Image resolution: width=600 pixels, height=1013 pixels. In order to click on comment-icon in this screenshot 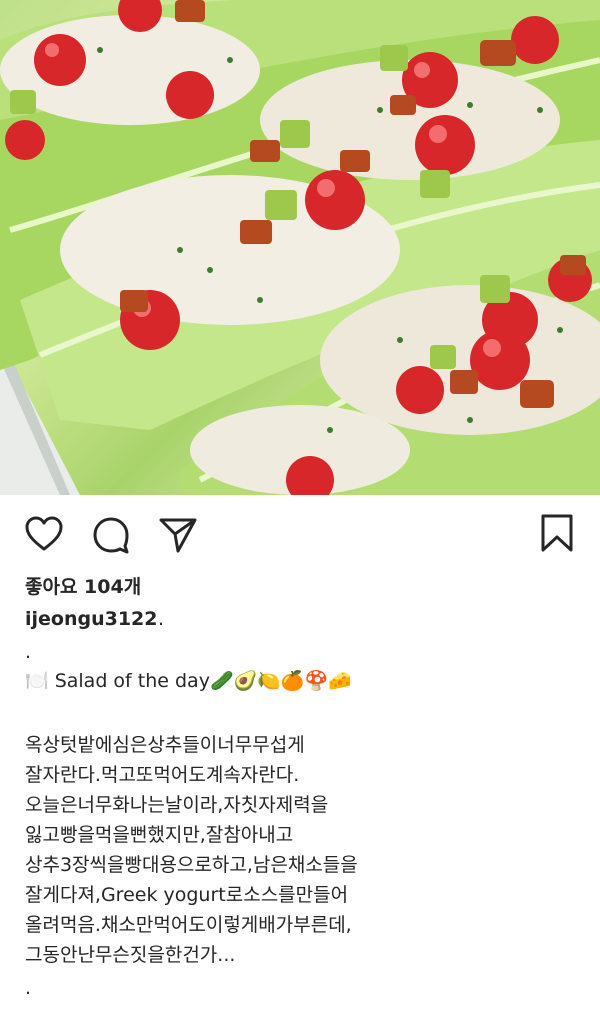, I will do `click(111, 535)`.